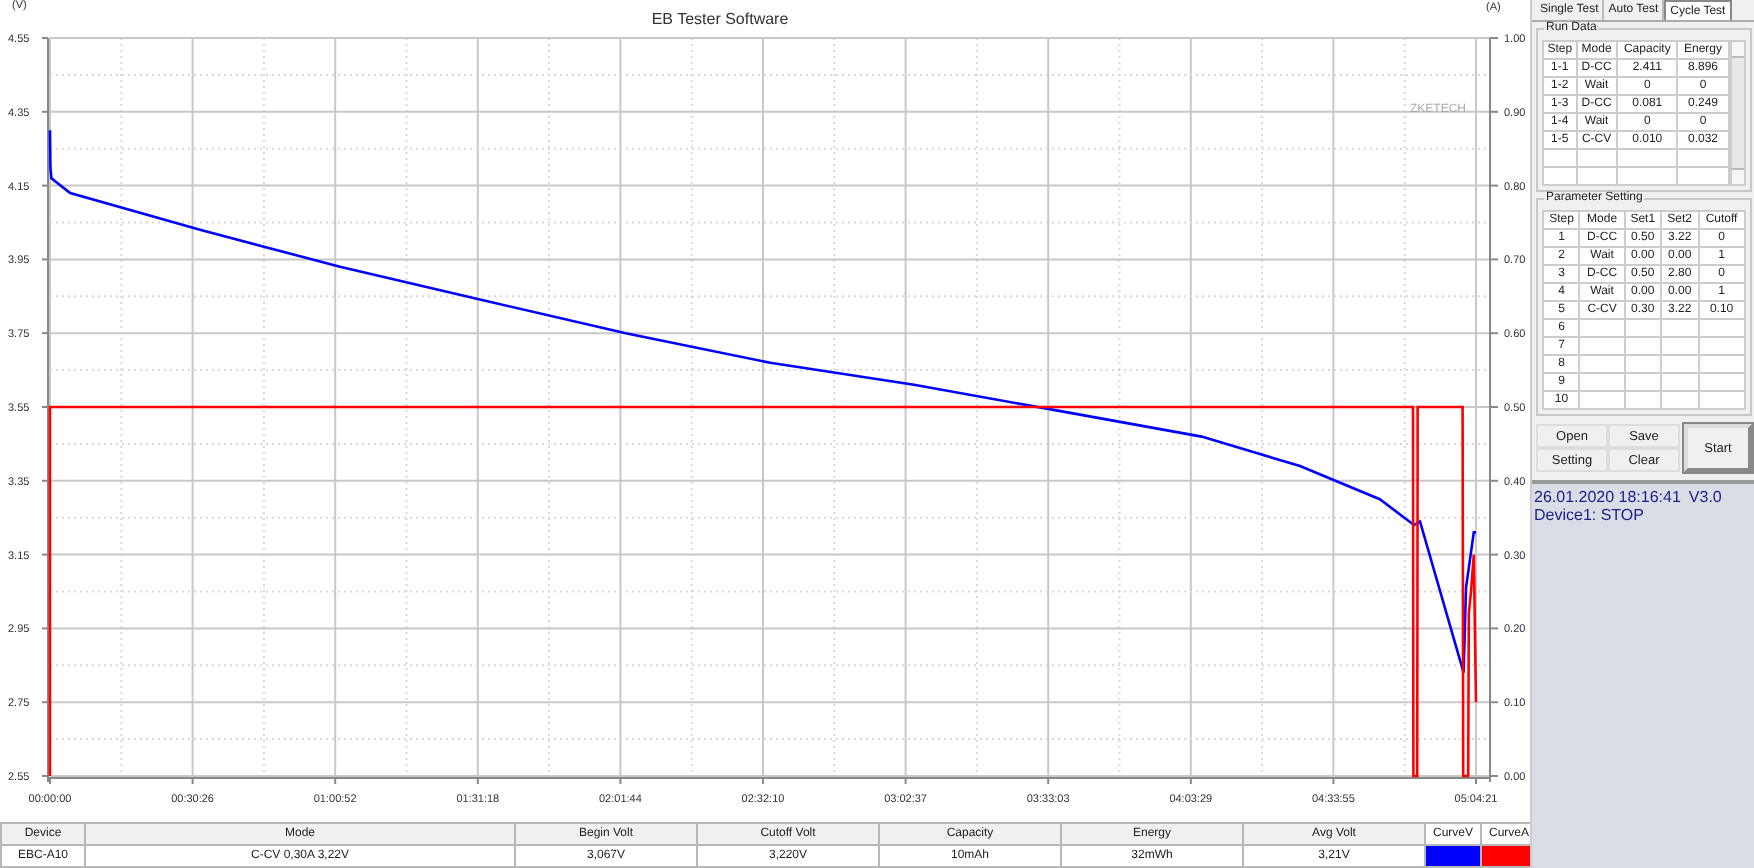  Describe the element at coordinates (720, 19) in the screenshot. I see `chart-title: EB Tester Software` at that location.